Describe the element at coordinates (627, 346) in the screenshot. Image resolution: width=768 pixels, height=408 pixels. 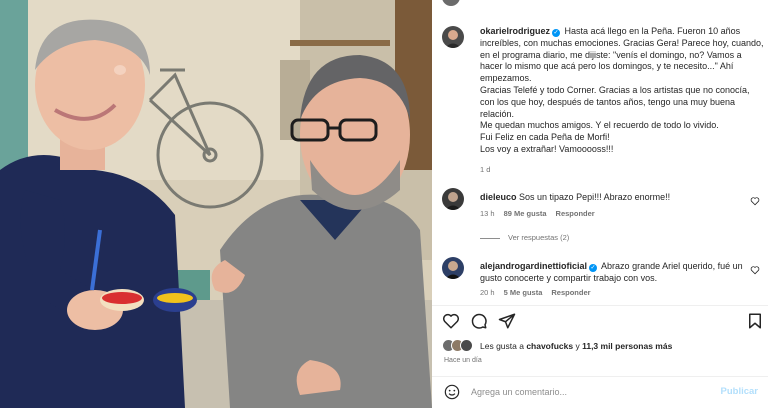
I see `likes-count: 11,3 mil personas más` at that location.